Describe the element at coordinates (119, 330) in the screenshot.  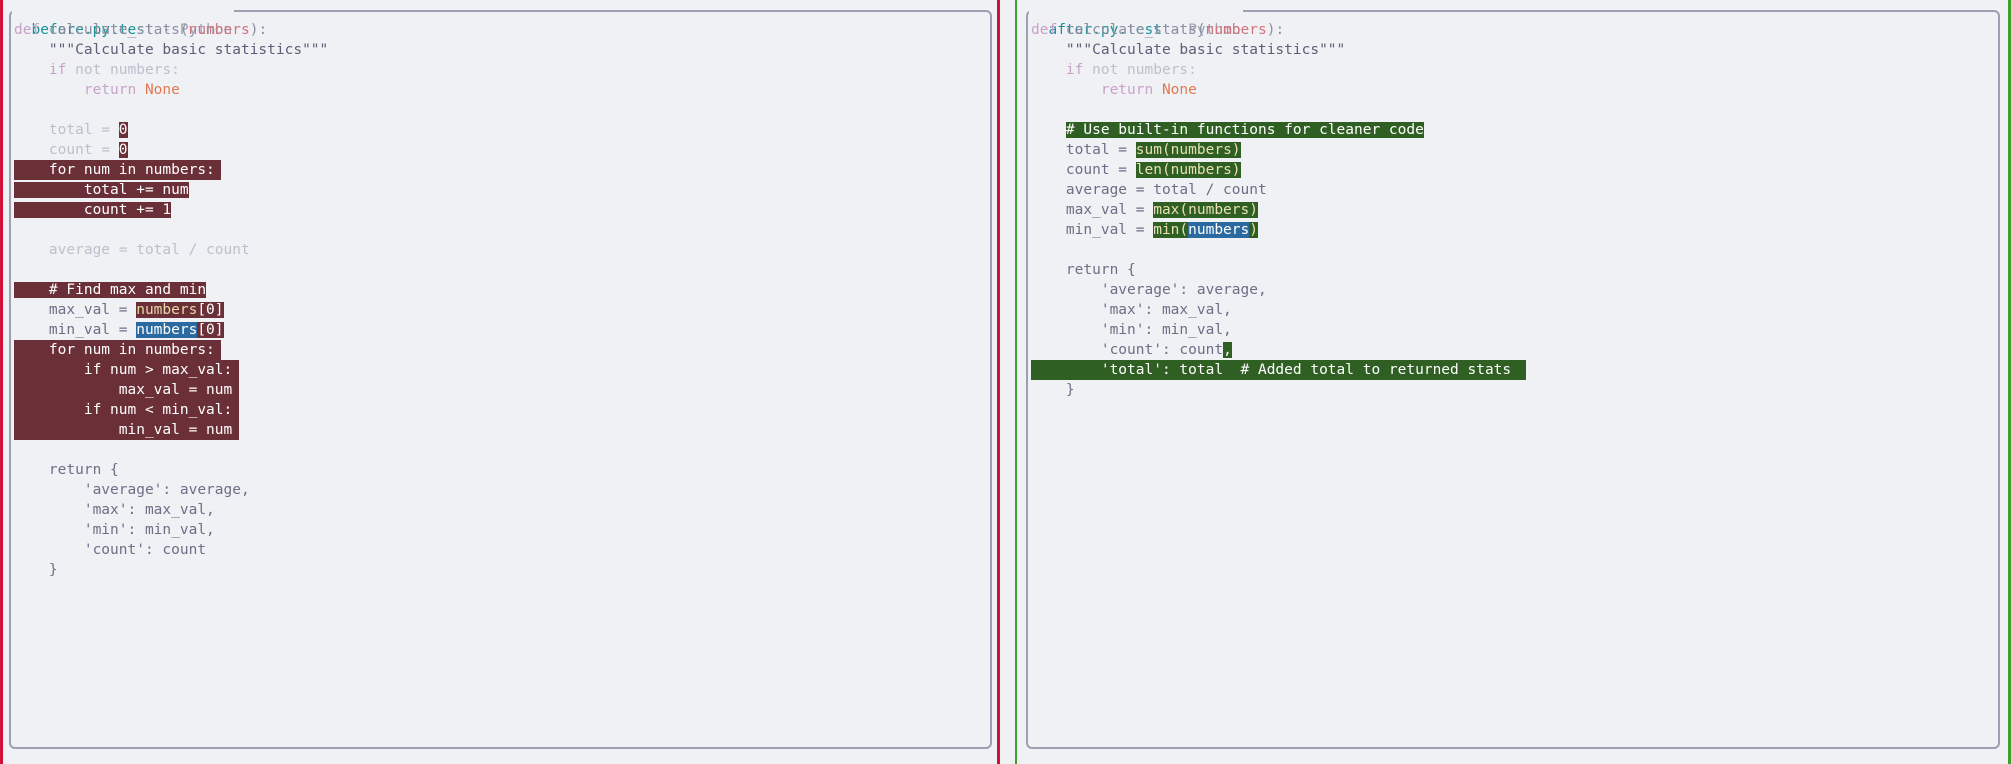
I see `code-line: min_val = numbers[0]` at that location.